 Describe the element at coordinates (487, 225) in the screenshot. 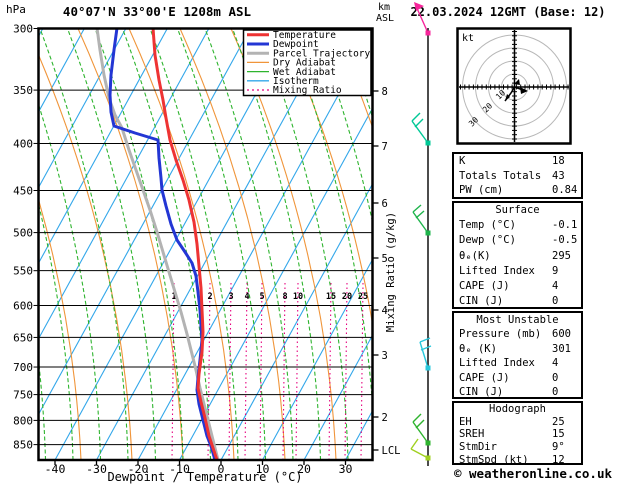

I see `index-label: Temp (°C)` at that location.